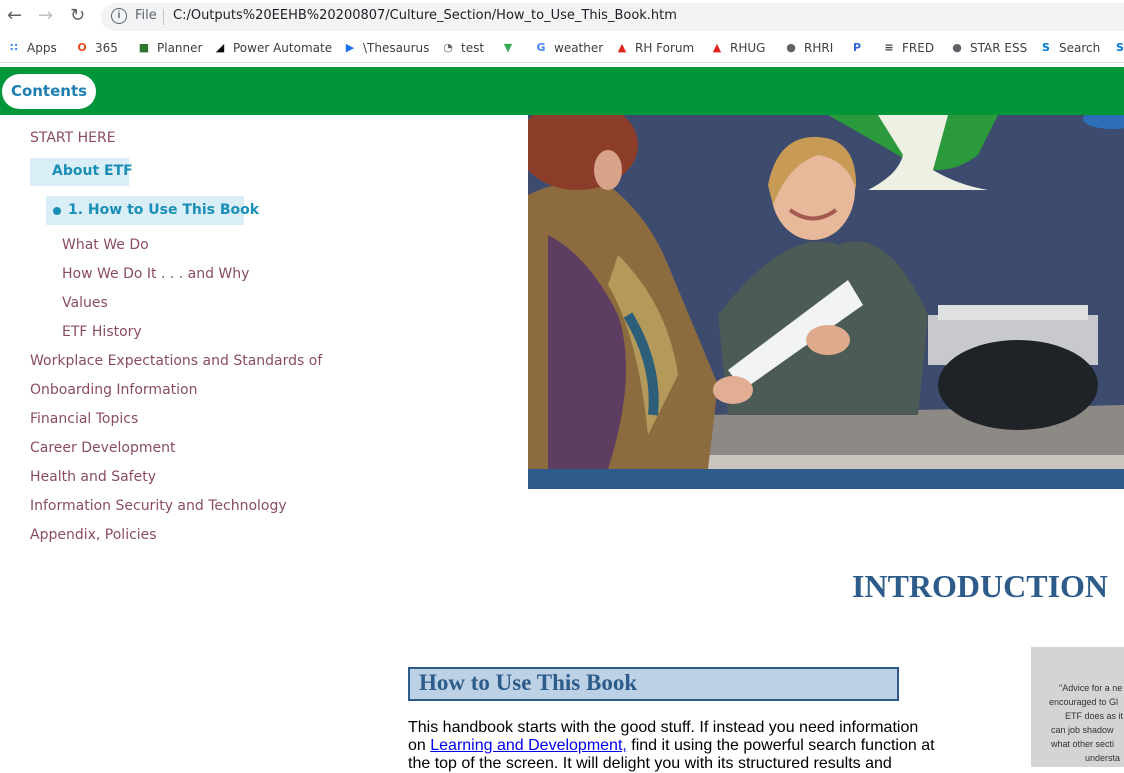 The width and height of the screenshot is (1124, 773). Describe the element at coordinates (14, 47) in the screenshot. I see `apps-grid-icon: ∷` at that location.